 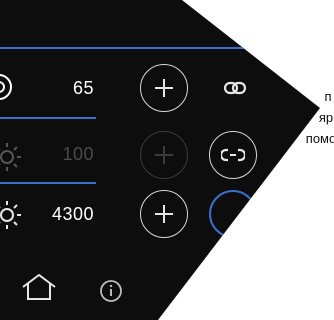 I want to click on side-note-line-1: п, so click(x=328, y=96).